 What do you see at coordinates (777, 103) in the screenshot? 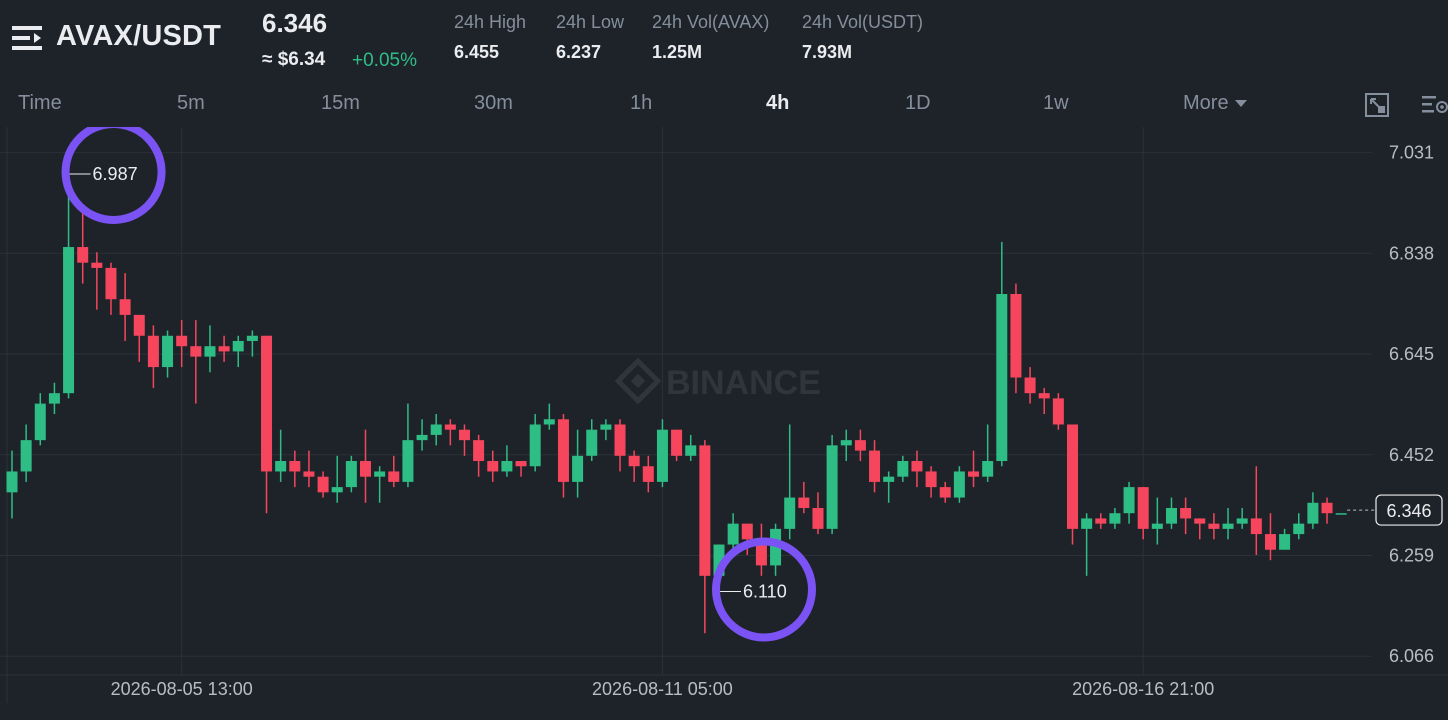
I see `tab-4h: 4h` at bounding box center [777, 103].